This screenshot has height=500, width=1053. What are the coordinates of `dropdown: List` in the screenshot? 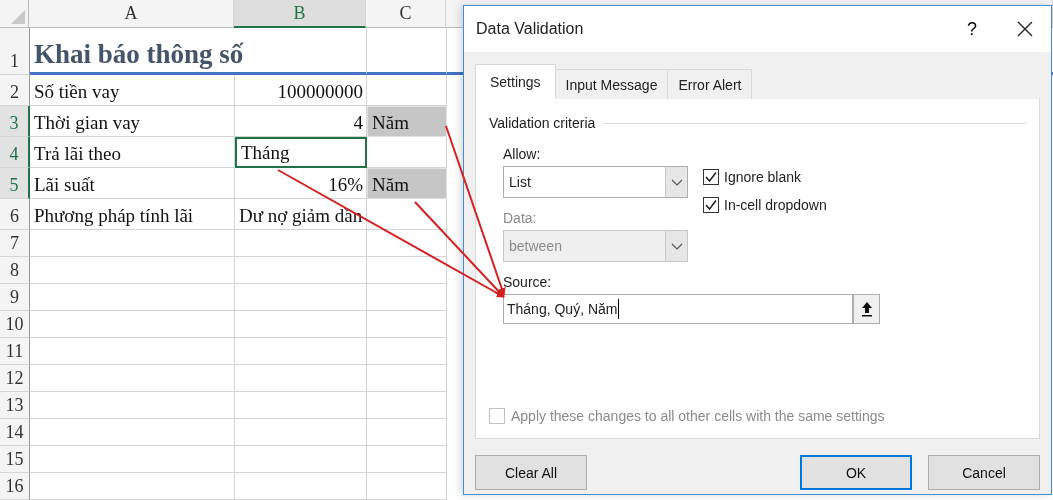 It's located at (595, 182).